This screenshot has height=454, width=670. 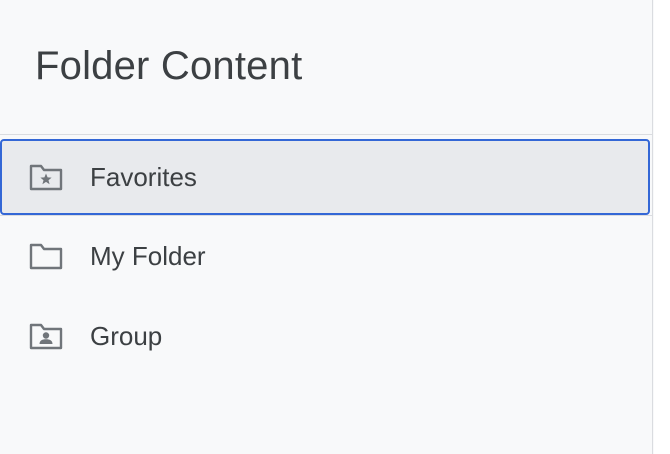 I want to click on folder-item-label: My Folder, so click(x=148, y=255).